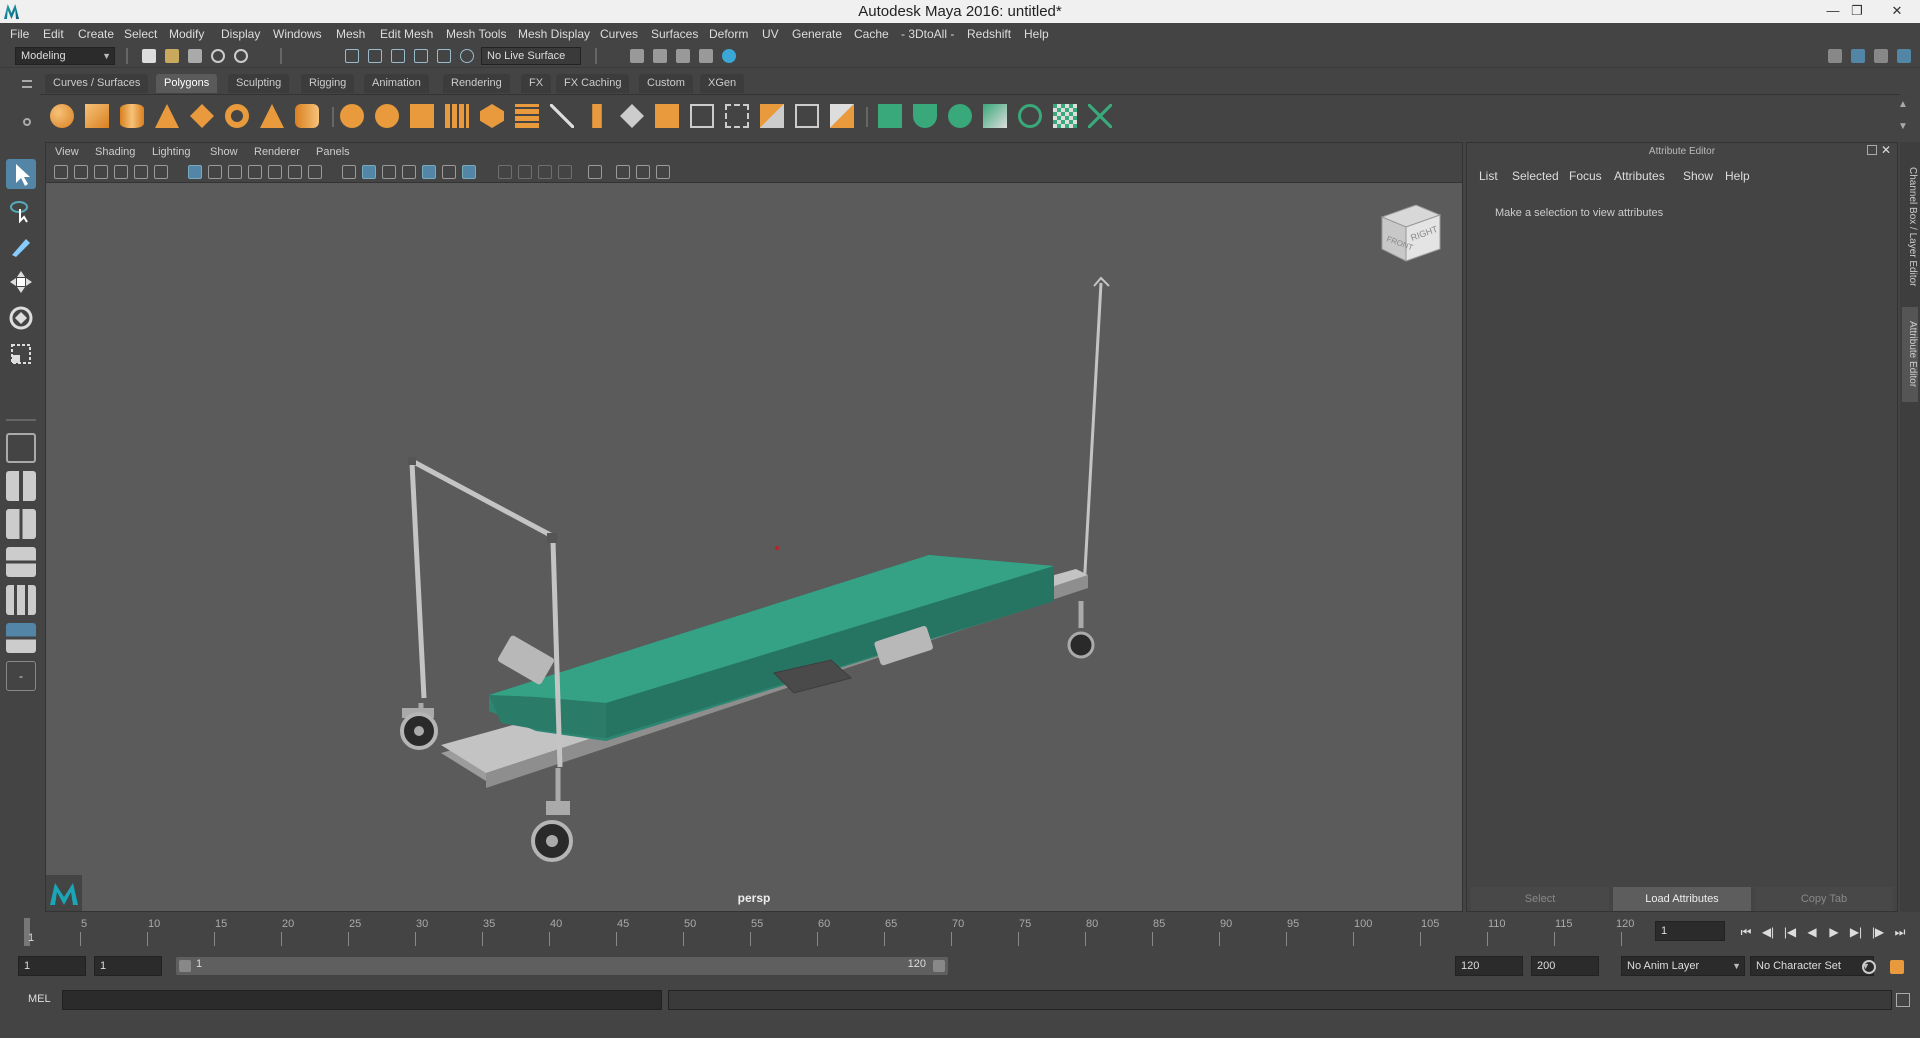  I want to click on safe-action-icon, so click(295, 172).